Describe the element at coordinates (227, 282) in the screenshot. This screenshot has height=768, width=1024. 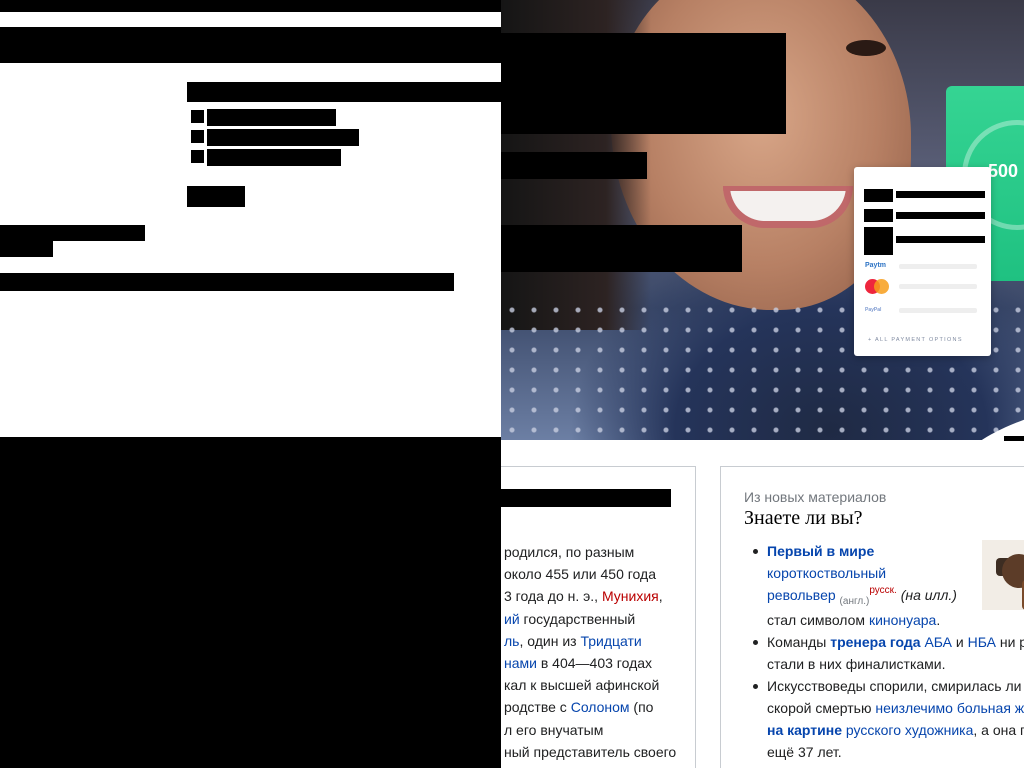
I see `redacted-long-line` at that location.